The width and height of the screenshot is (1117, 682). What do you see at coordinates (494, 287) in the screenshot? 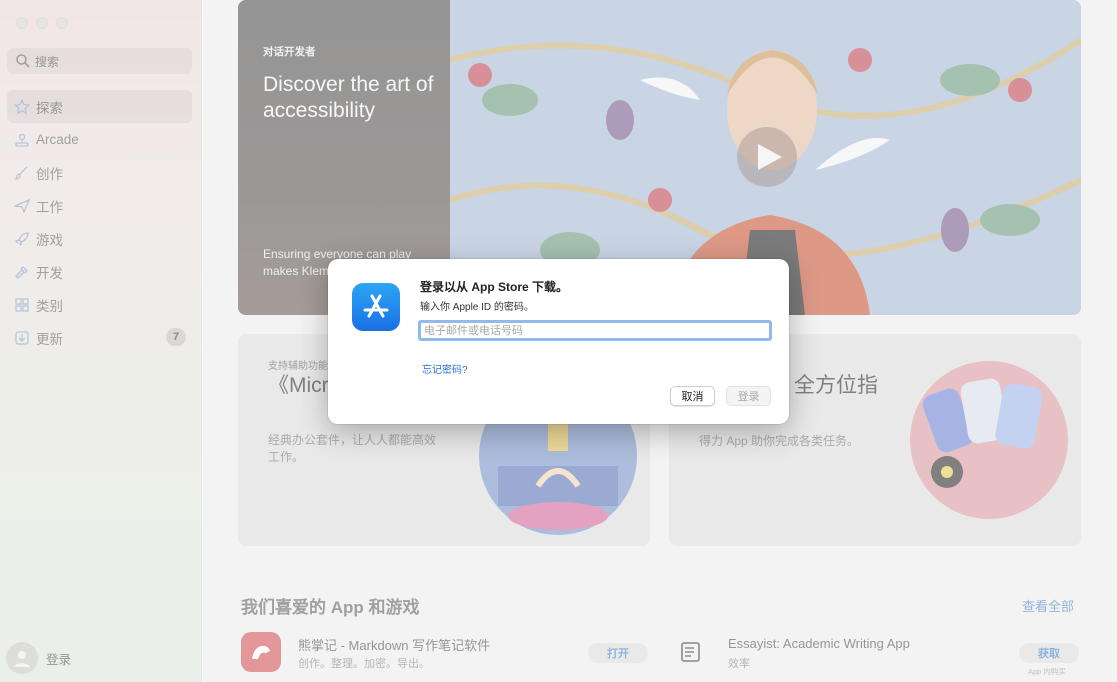
I see `dialog-title: 登录以从 App Store 下载。` at bounding box center [494, 287].